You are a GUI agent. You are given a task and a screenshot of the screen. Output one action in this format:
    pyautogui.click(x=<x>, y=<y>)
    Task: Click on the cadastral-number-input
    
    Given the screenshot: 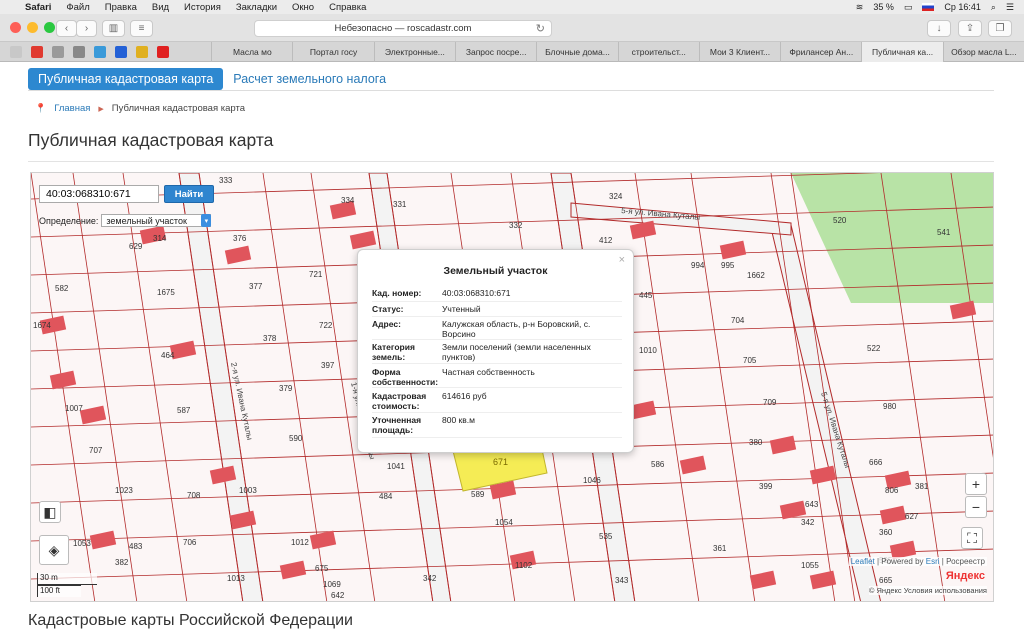 What is the action you would take?
    pyautogui.click(x=99, y=194)
    